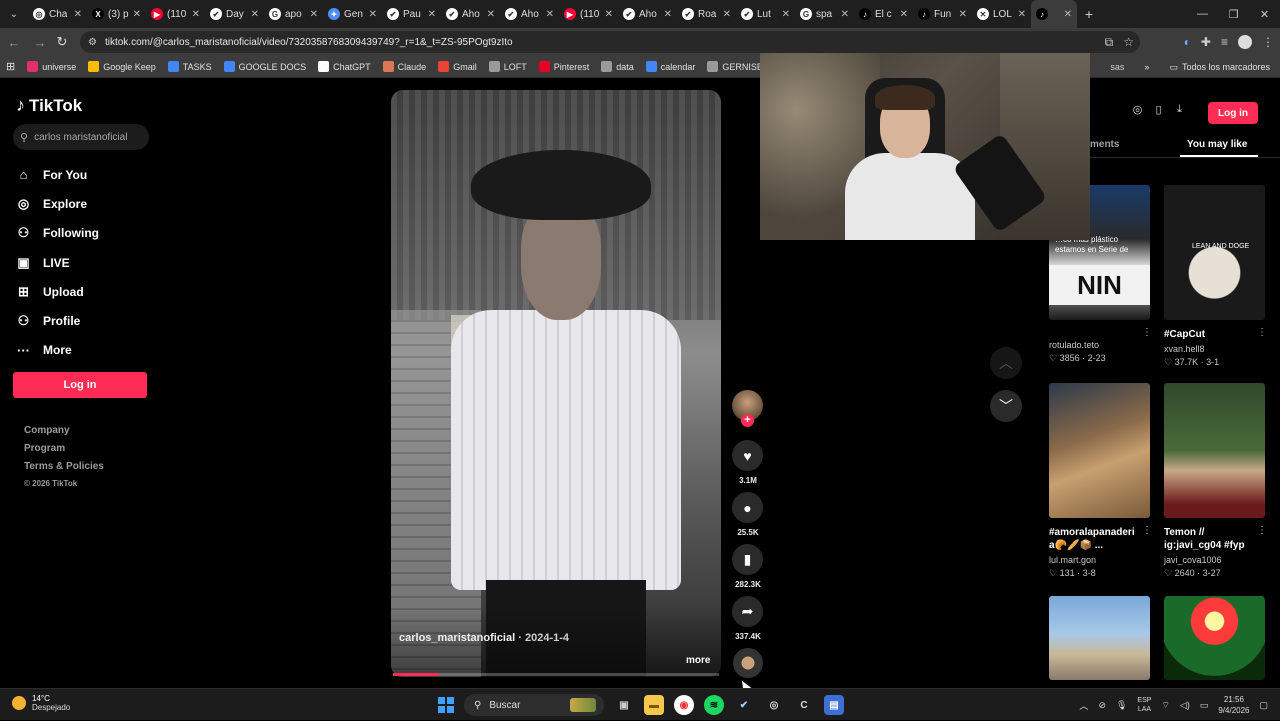 This screenshot has width=1280, height=721. Describe the element at coordinates (457, 638) in the screenshot. I see `video-author-link: carlos_maristanoficial` at that location.